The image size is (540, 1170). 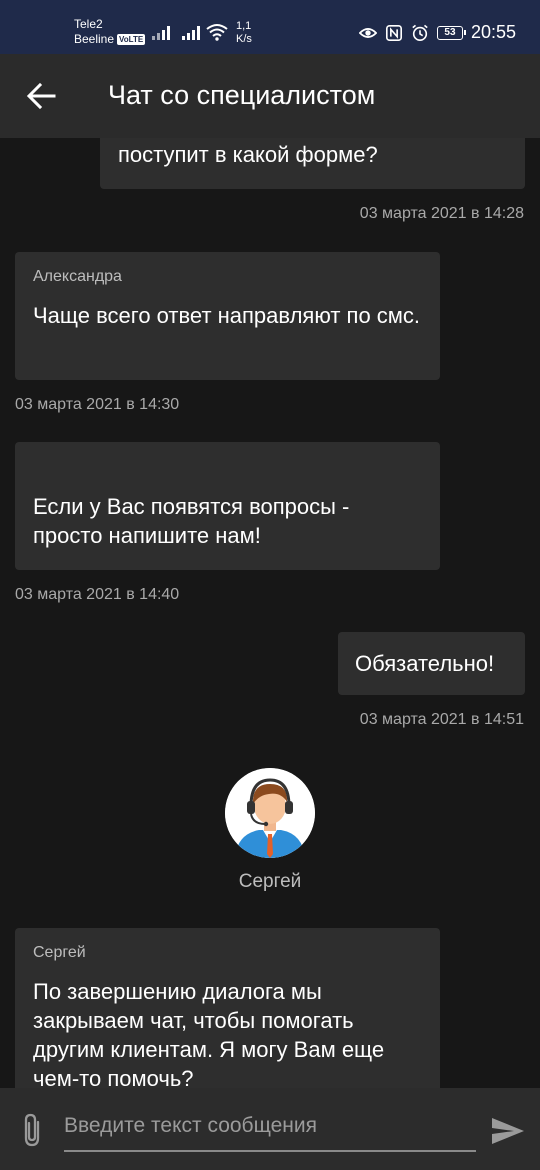 I want to click on chat-message-outgoing: поступит в какой форме?, so click(x=312, y=163).